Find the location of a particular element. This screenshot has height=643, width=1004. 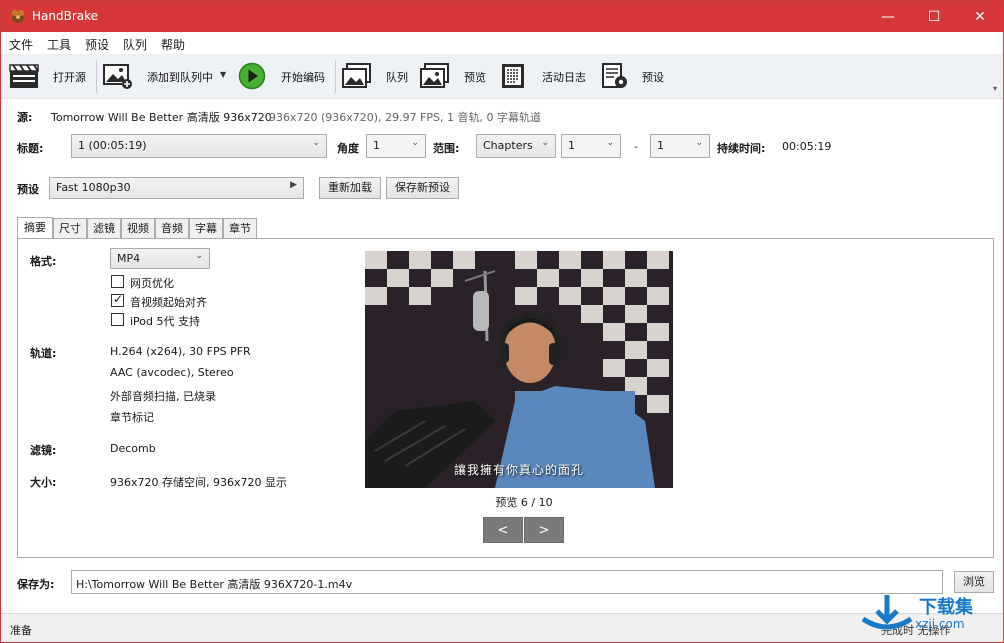

toolbar-overflow-icon: ▾ is located at coordinates (995, 88).